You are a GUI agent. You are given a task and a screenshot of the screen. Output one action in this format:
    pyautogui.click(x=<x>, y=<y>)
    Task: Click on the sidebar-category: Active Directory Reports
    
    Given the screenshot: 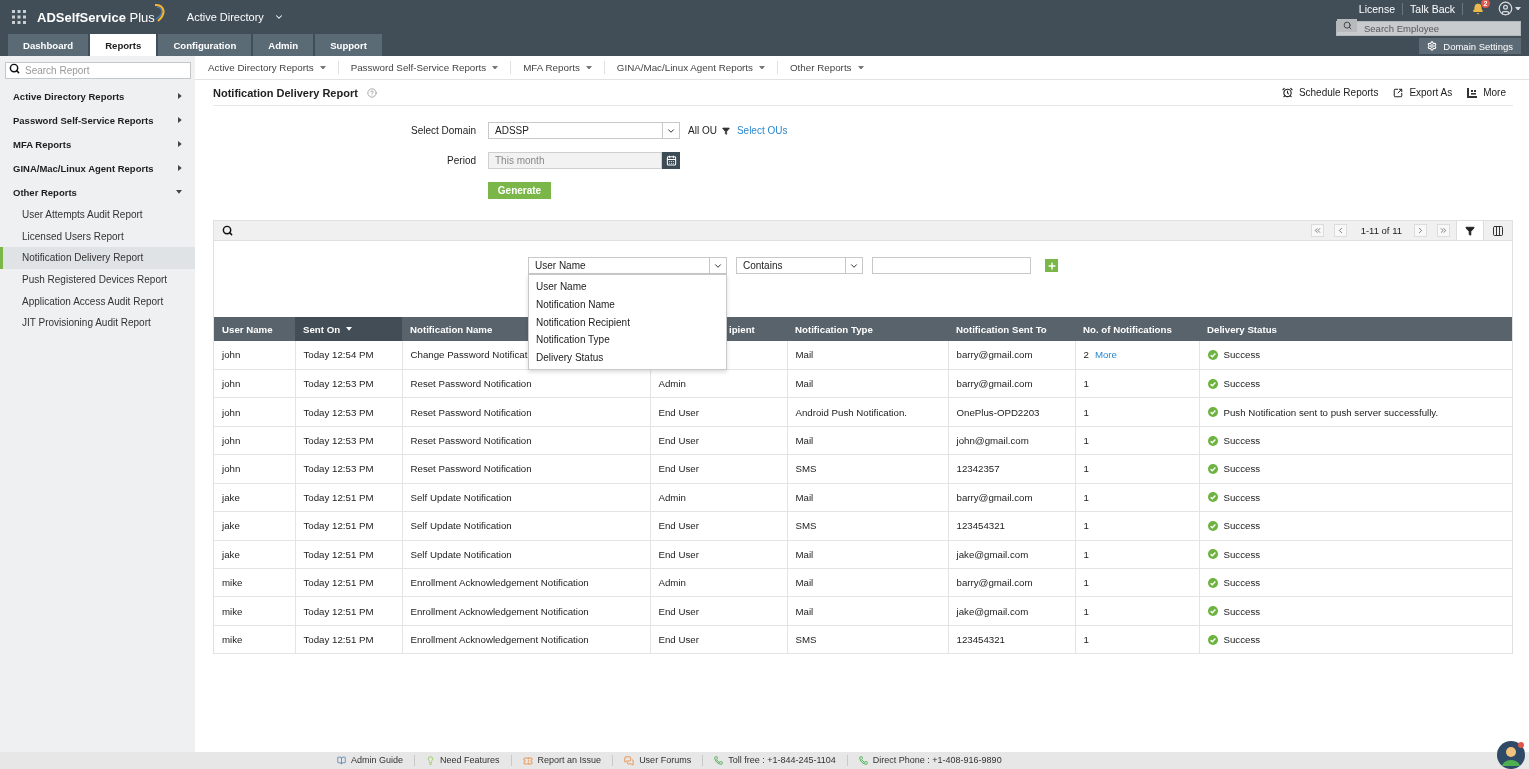 What is the action you would take?
    pyautogui.click(x=97, y=96)
    